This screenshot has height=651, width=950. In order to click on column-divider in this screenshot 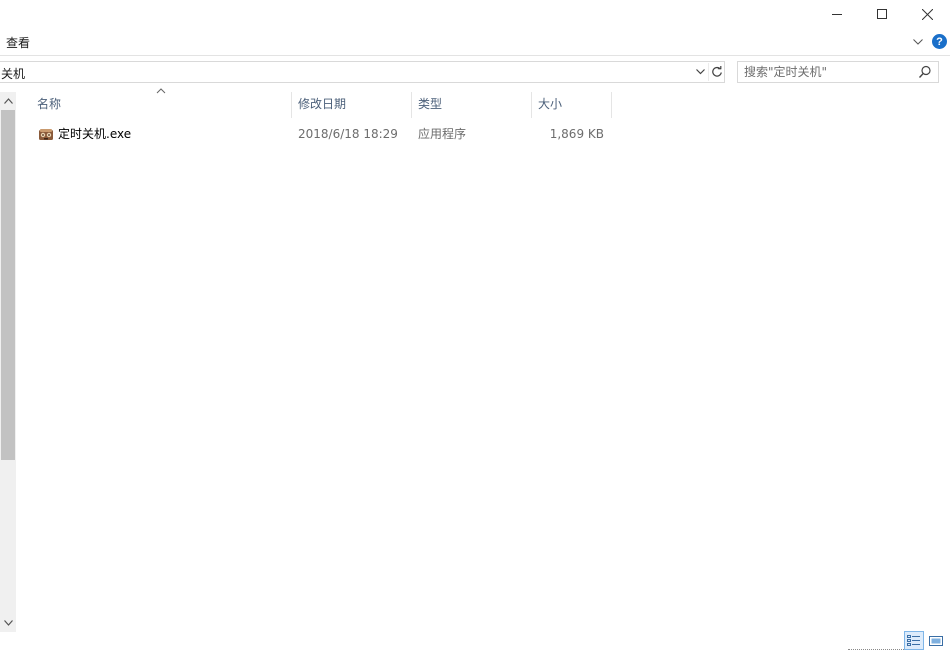, I will do `click(611, 105)`.